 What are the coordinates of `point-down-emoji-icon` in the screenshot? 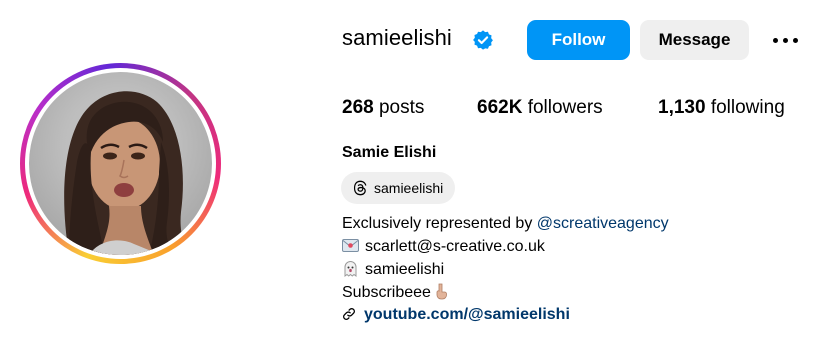 It's located at (441, 291).